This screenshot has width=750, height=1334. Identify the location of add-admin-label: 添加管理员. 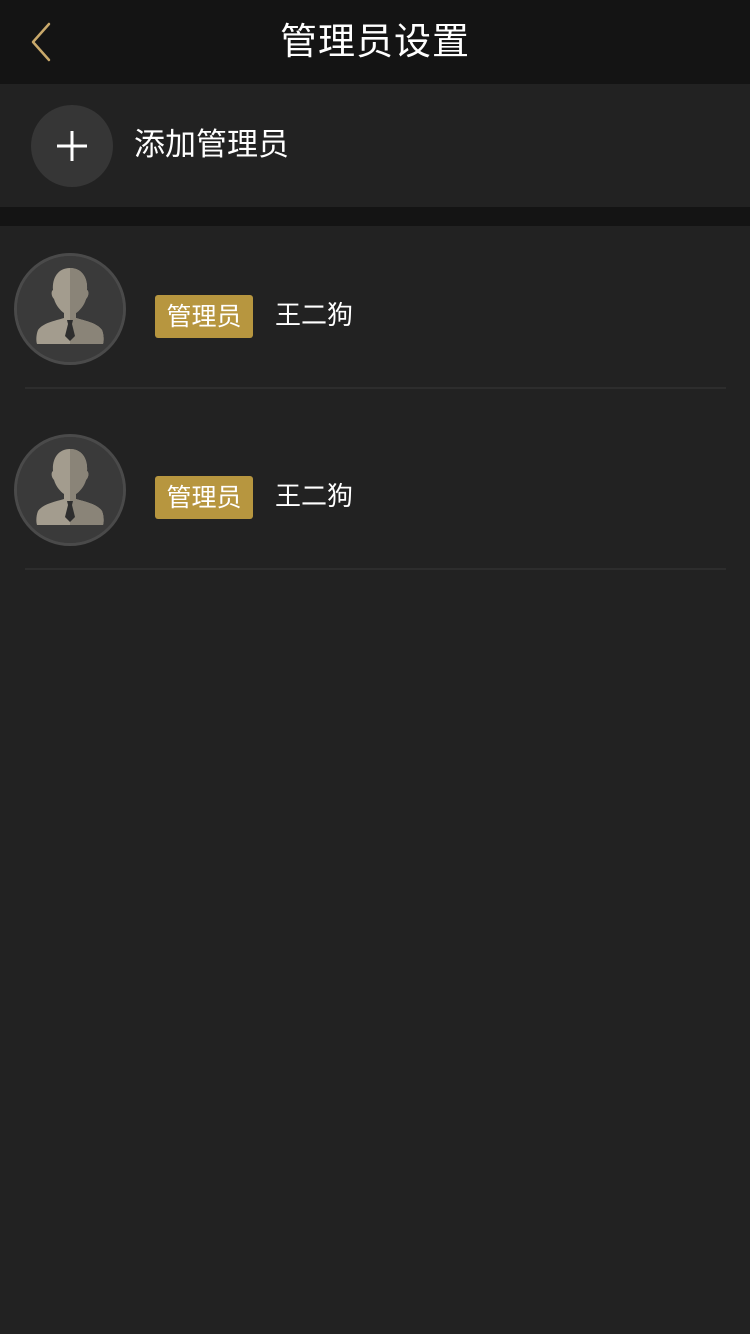
(211, 145).